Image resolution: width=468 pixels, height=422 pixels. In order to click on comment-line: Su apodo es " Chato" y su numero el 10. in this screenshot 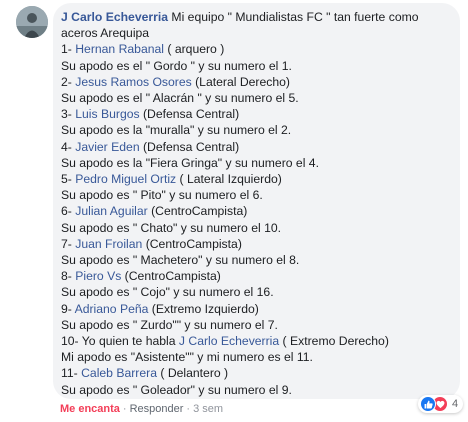, I will do `click(255, 228)`.